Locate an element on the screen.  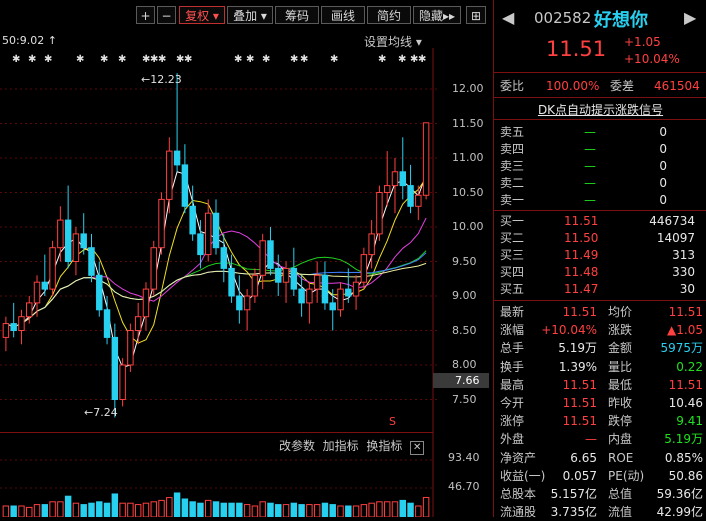
sell-row: 卖二 — 0 is located at coordinates (600, 183).